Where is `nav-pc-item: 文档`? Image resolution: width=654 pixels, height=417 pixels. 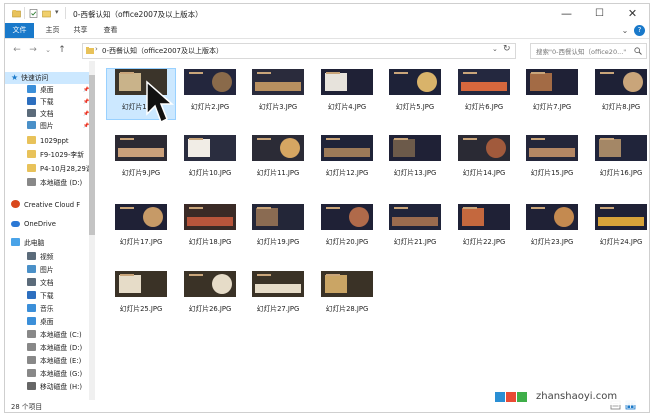 nav-pc-item: 文档 is located at coordinates (40, 283).